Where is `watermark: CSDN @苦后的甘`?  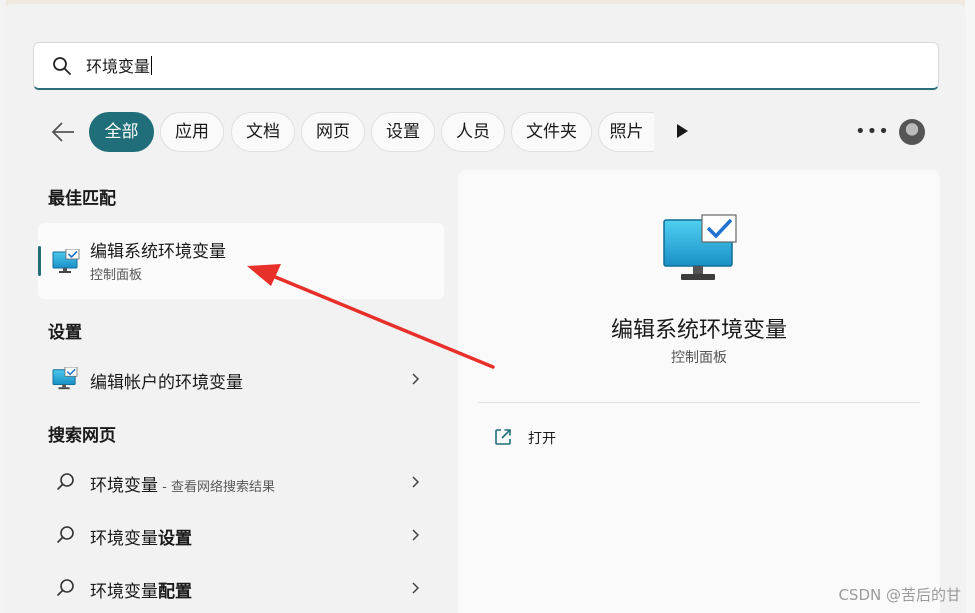
watermark: CSDN @苦后的甘 is located at coordinates (899, 595).